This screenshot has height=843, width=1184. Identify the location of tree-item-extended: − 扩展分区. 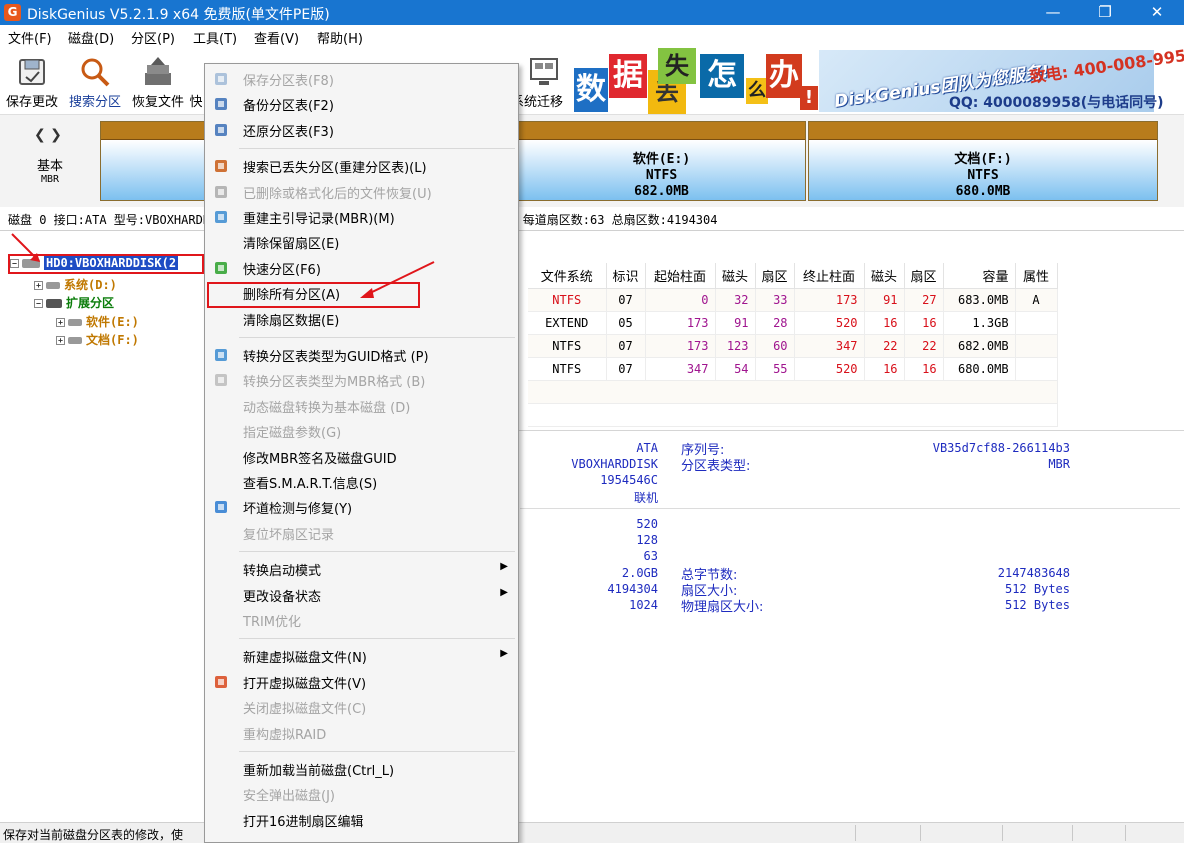
(74, 302).